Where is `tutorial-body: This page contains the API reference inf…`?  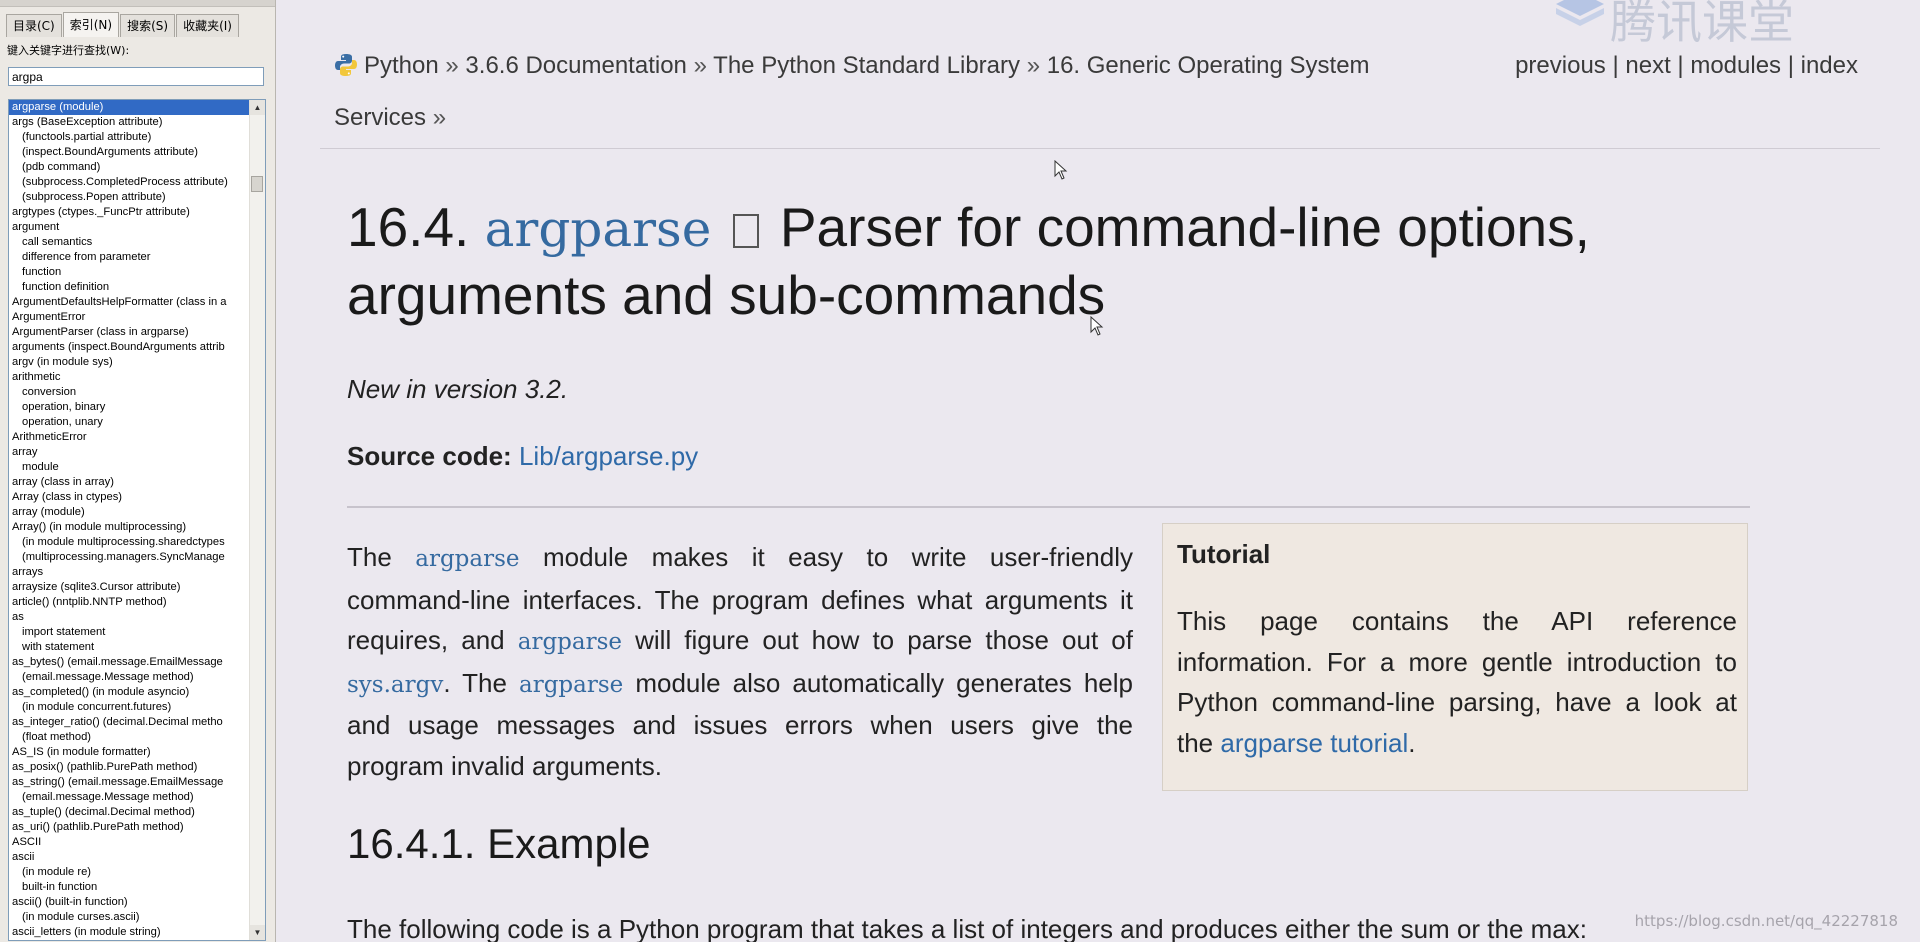
tutorial-body: This page contains the API reference inf… is located at coordinates (1457, 682).